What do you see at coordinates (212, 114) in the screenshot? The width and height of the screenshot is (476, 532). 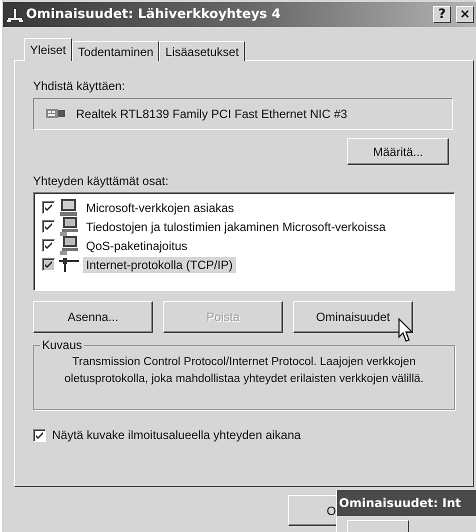 I see `adapter-name: Realtek RTL8139 Family PCI Fast Ethernet NIC #3` at bounding box center [212, 114].